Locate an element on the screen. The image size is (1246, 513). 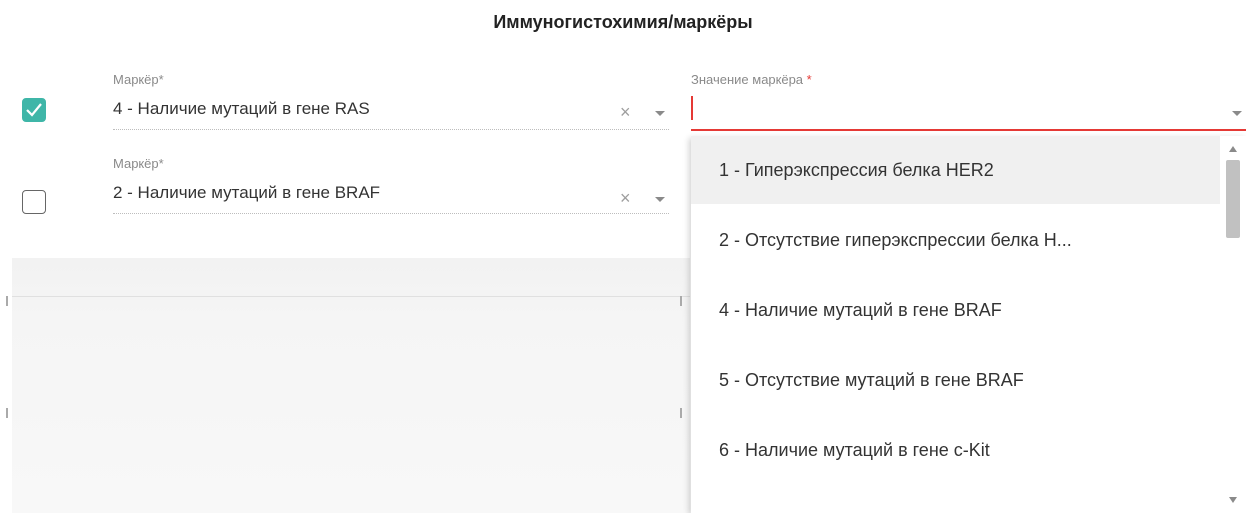
dropdown-scrollbar is located at coordinates (1233, 324).